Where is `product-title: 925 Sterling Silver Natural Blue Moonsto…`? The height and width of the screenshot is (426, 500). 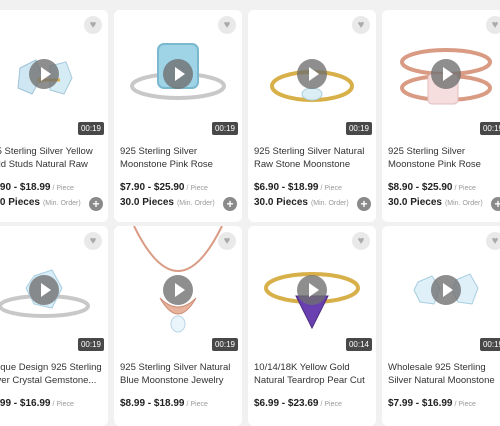
product-title: 925 Sterling Silver Natural Blue Moonsto… is located at coordinates (178, 374).